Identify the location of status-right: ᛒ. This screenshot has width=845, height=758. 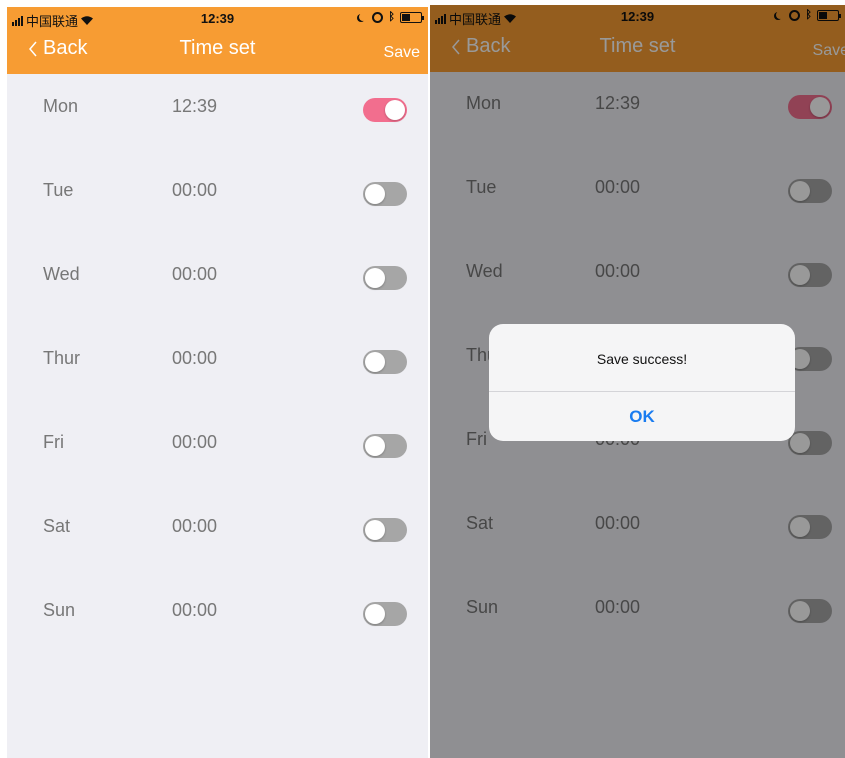
(389, 17).